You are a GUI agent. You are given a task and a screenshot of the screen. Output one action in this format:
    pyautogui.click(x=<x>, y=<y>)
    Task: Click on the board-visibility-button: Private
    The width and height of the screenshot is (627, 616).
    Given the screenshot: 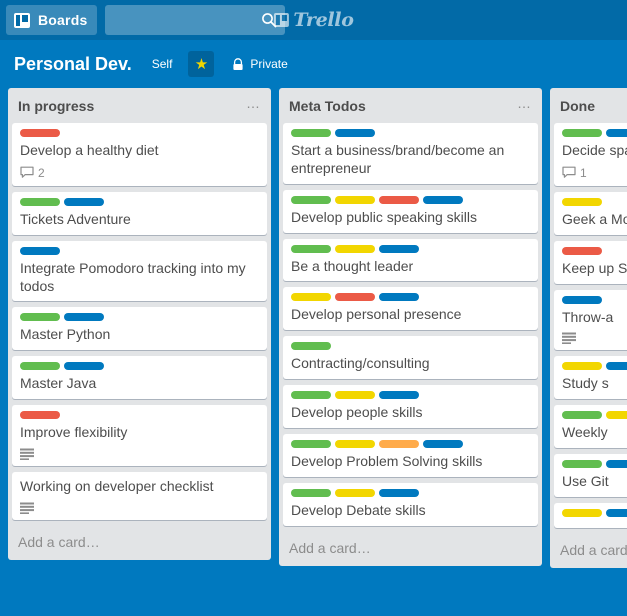 What is the action you would take?
    pyautogui.click(x=259, y=64)
    